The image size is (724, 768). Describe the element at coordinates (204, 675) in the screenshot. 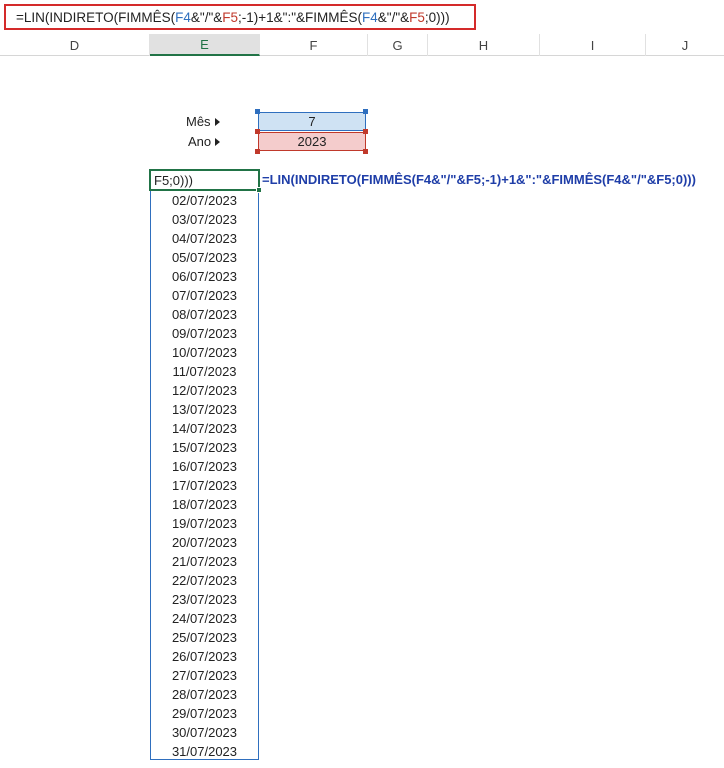

I see `date-cell: 27/07/2023` at that location.